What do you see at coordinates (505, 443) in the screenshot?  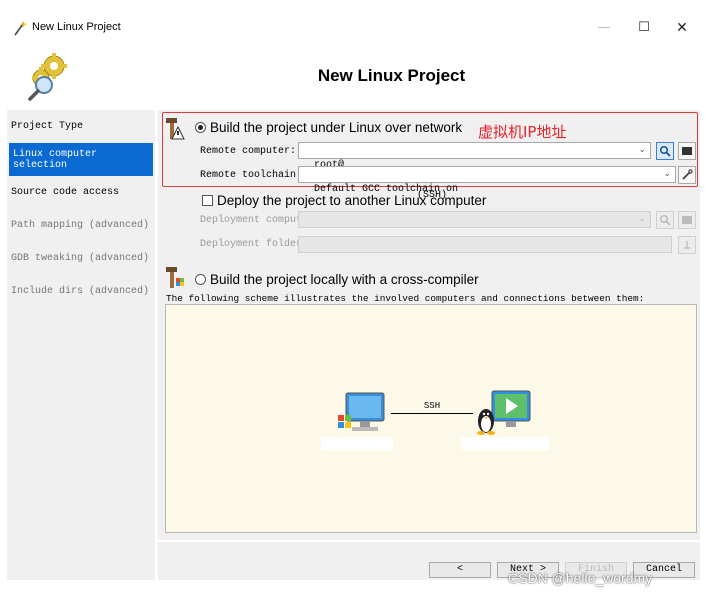 I see `remote-host-name-box` at bounding box center [505, 443].